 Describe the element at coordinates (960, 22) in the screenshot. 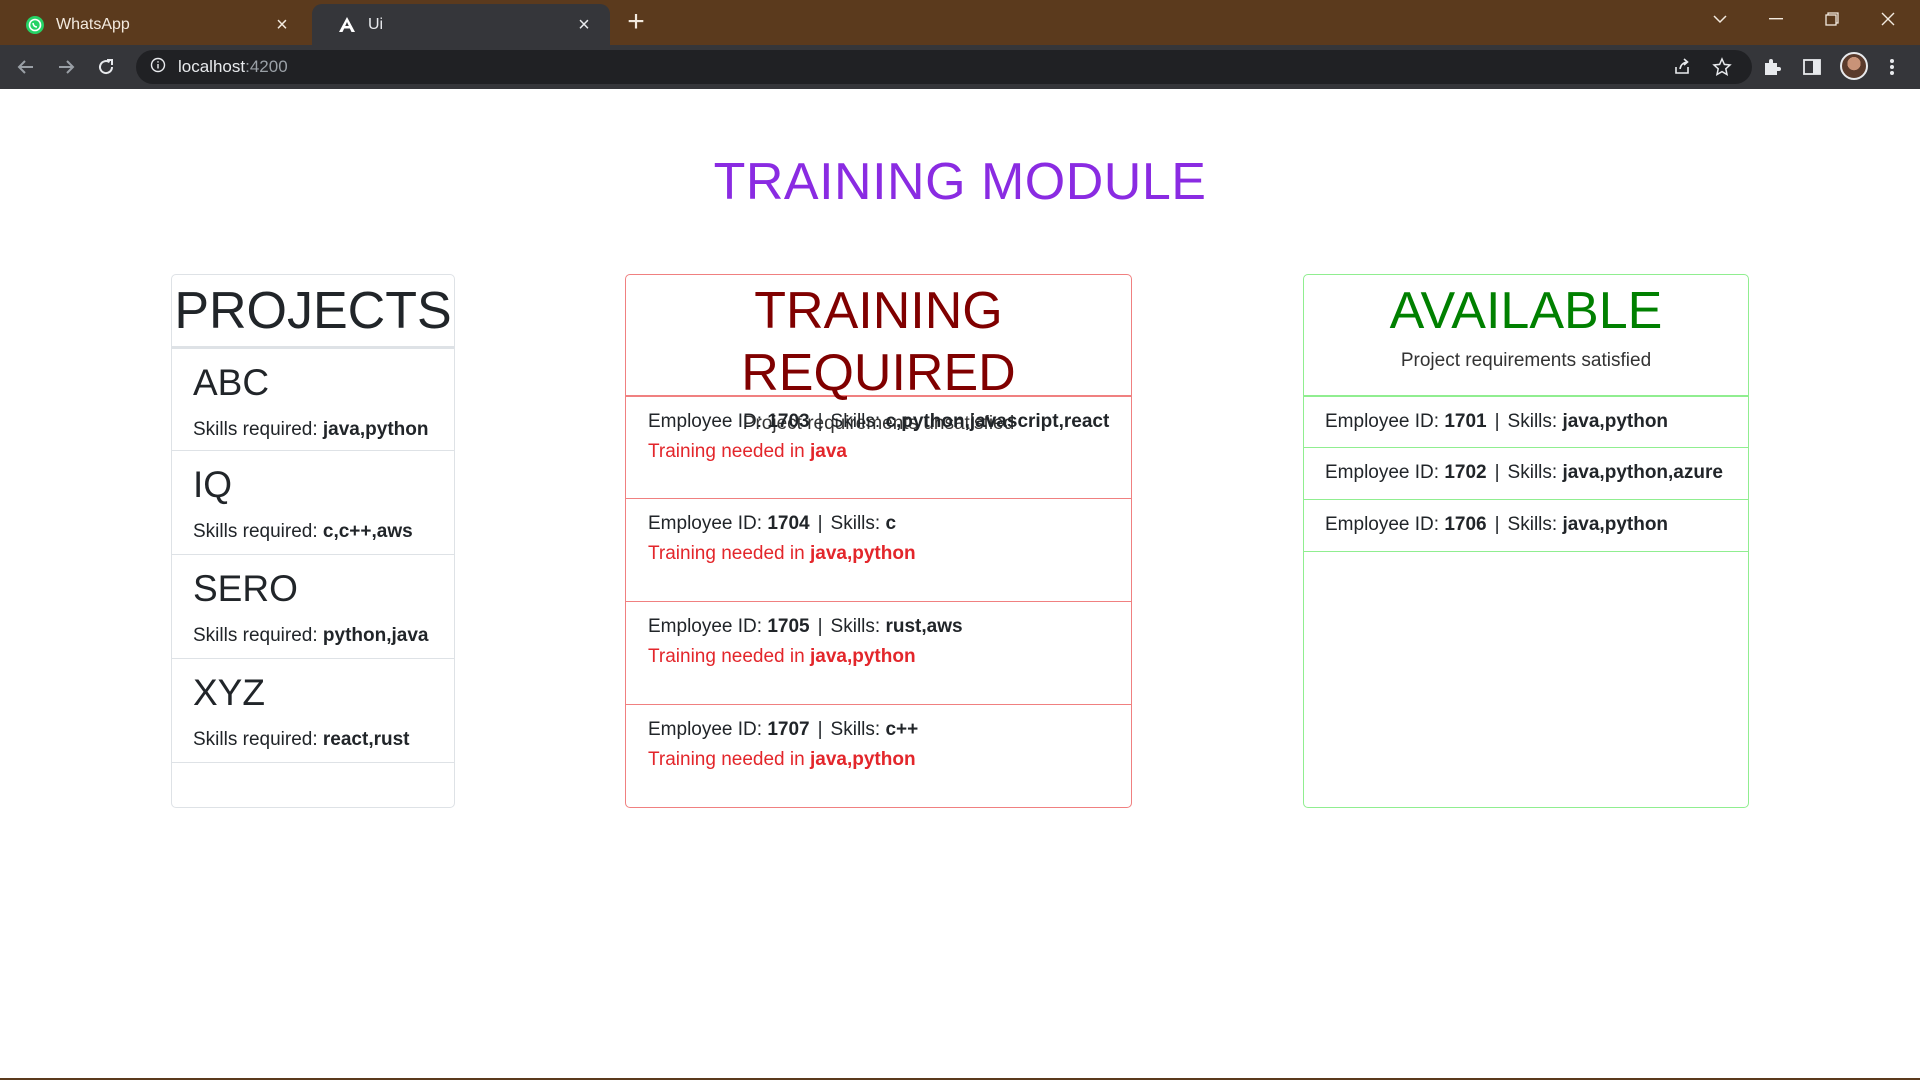

I see `tab-strip: WhatsApp × Ui × +` at that location.